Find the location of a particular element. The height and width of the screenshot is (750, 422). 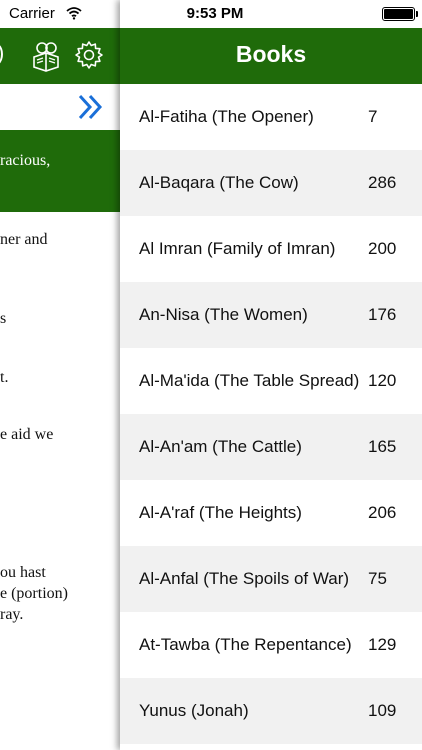

highlighted-verse is located at coordinates (61, 171).